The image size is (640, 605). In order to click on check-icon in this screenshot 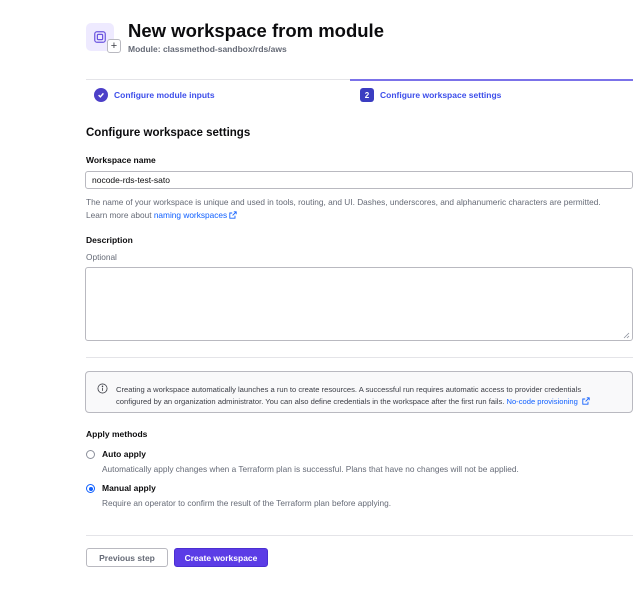, I will do `click(101, 94)`.